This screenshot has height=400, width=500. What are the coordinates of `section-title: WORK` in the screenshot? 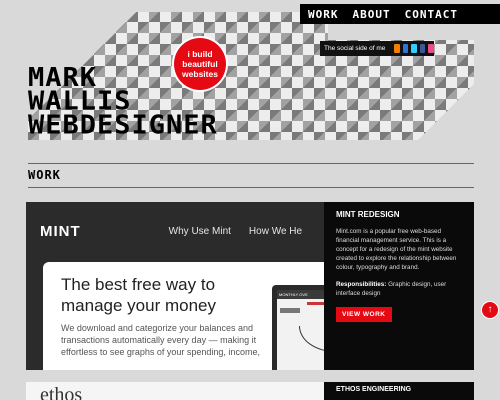 It's located at (44, 175).